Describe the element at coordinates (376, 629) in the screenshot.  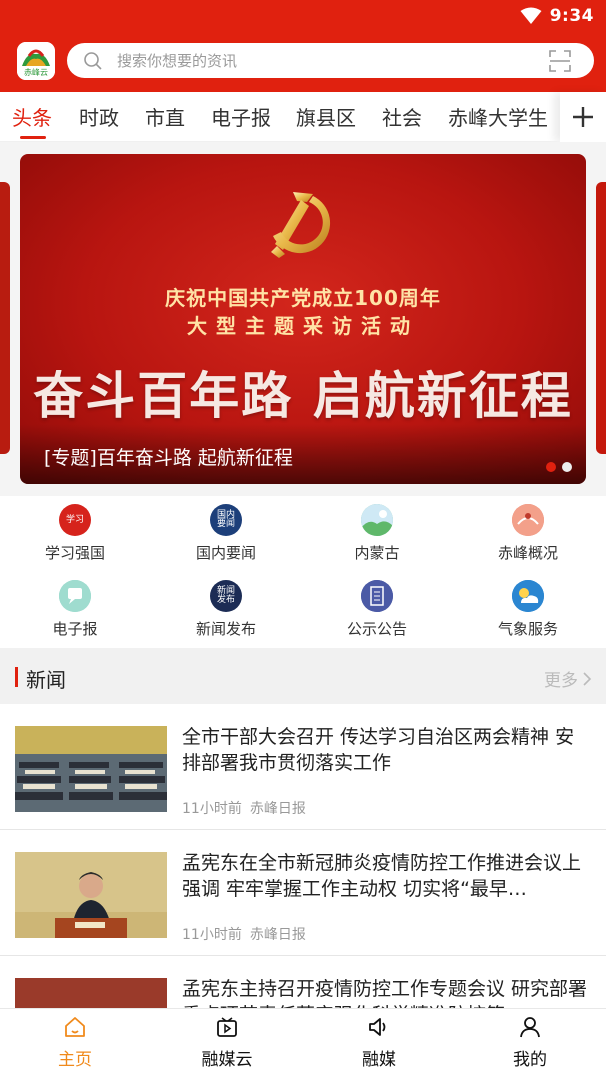
I see `quick-link-label: 公示公告` at that location.